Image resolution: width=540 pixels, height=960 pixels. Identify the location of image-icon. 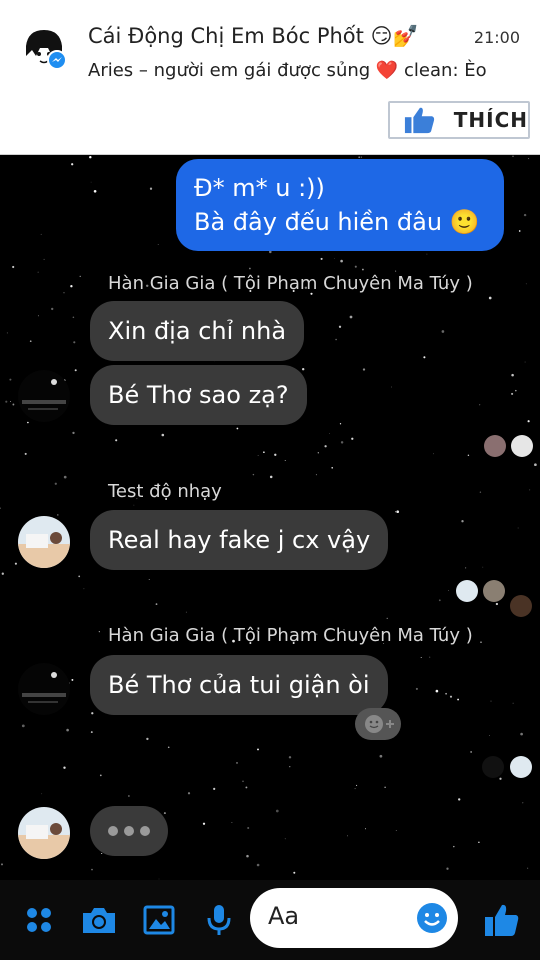
(159, 920).